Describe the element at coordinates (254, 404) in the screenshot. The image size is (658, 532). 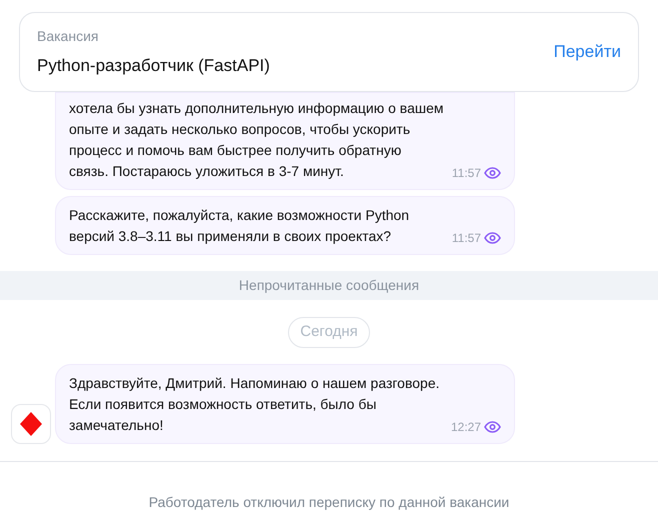
I see `message-text: Здравствуйте, Дмитрий. Напоминаю о нашем разговоре. Если появится возможность ответить, было бы замечательно!` at that location.